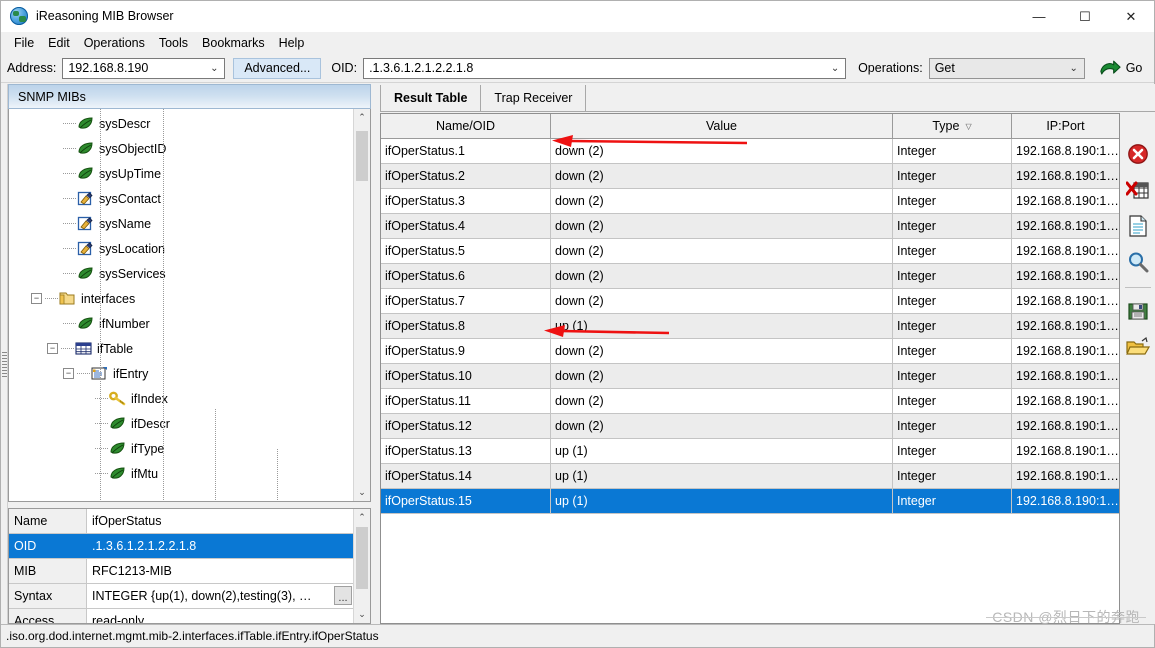 The width and height of the screenshot is (1155, 648). Describe the element at coordinates (1131, 16) in the screenshot. I see `close-button: ✕` at that location.